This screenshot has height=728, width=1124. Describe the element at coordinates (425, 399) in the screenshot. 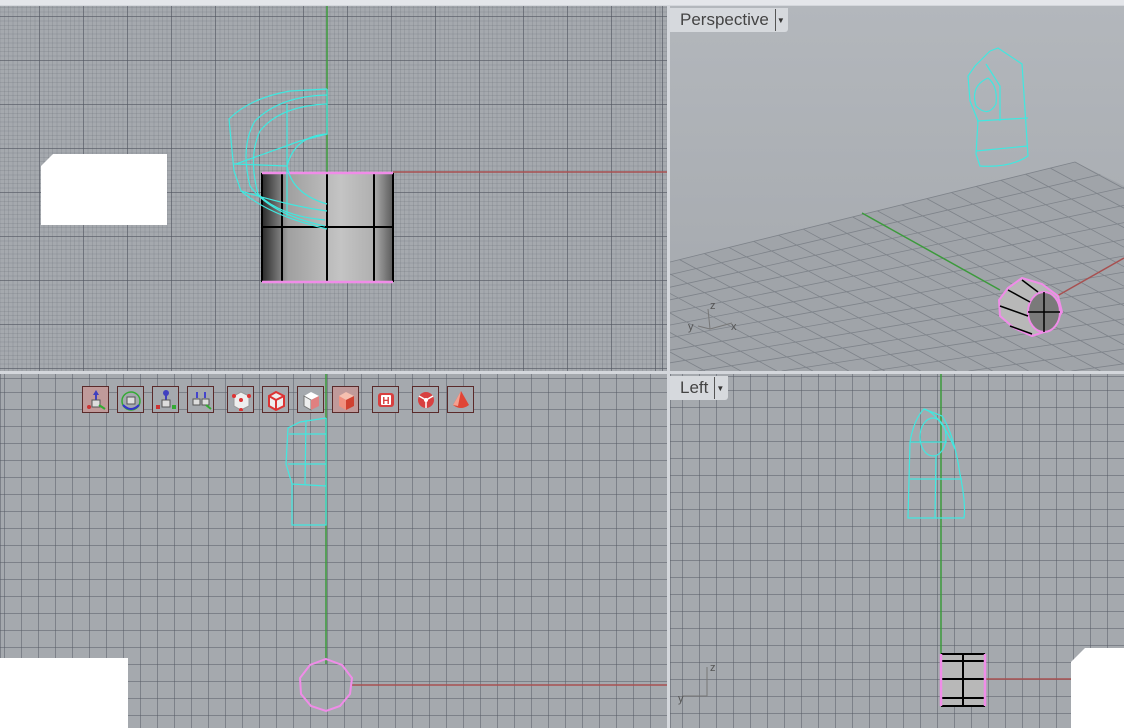

I see `sphere-nodes-icon` at that location.